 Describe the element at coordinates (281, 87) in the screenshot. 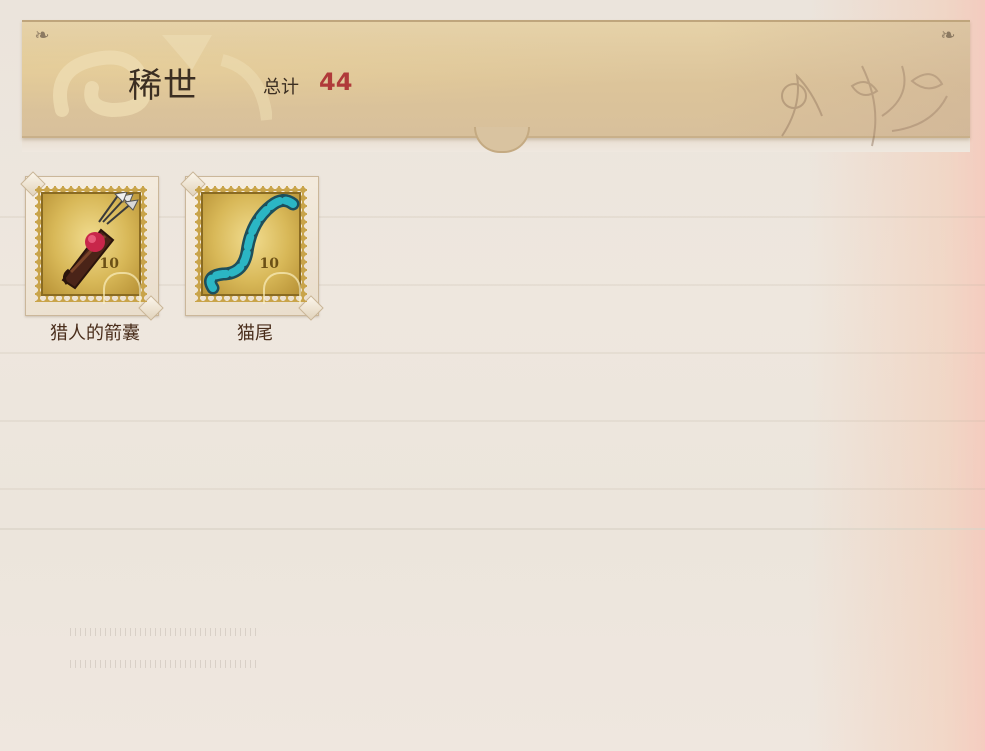

I see `total-label: 总计` at that location.